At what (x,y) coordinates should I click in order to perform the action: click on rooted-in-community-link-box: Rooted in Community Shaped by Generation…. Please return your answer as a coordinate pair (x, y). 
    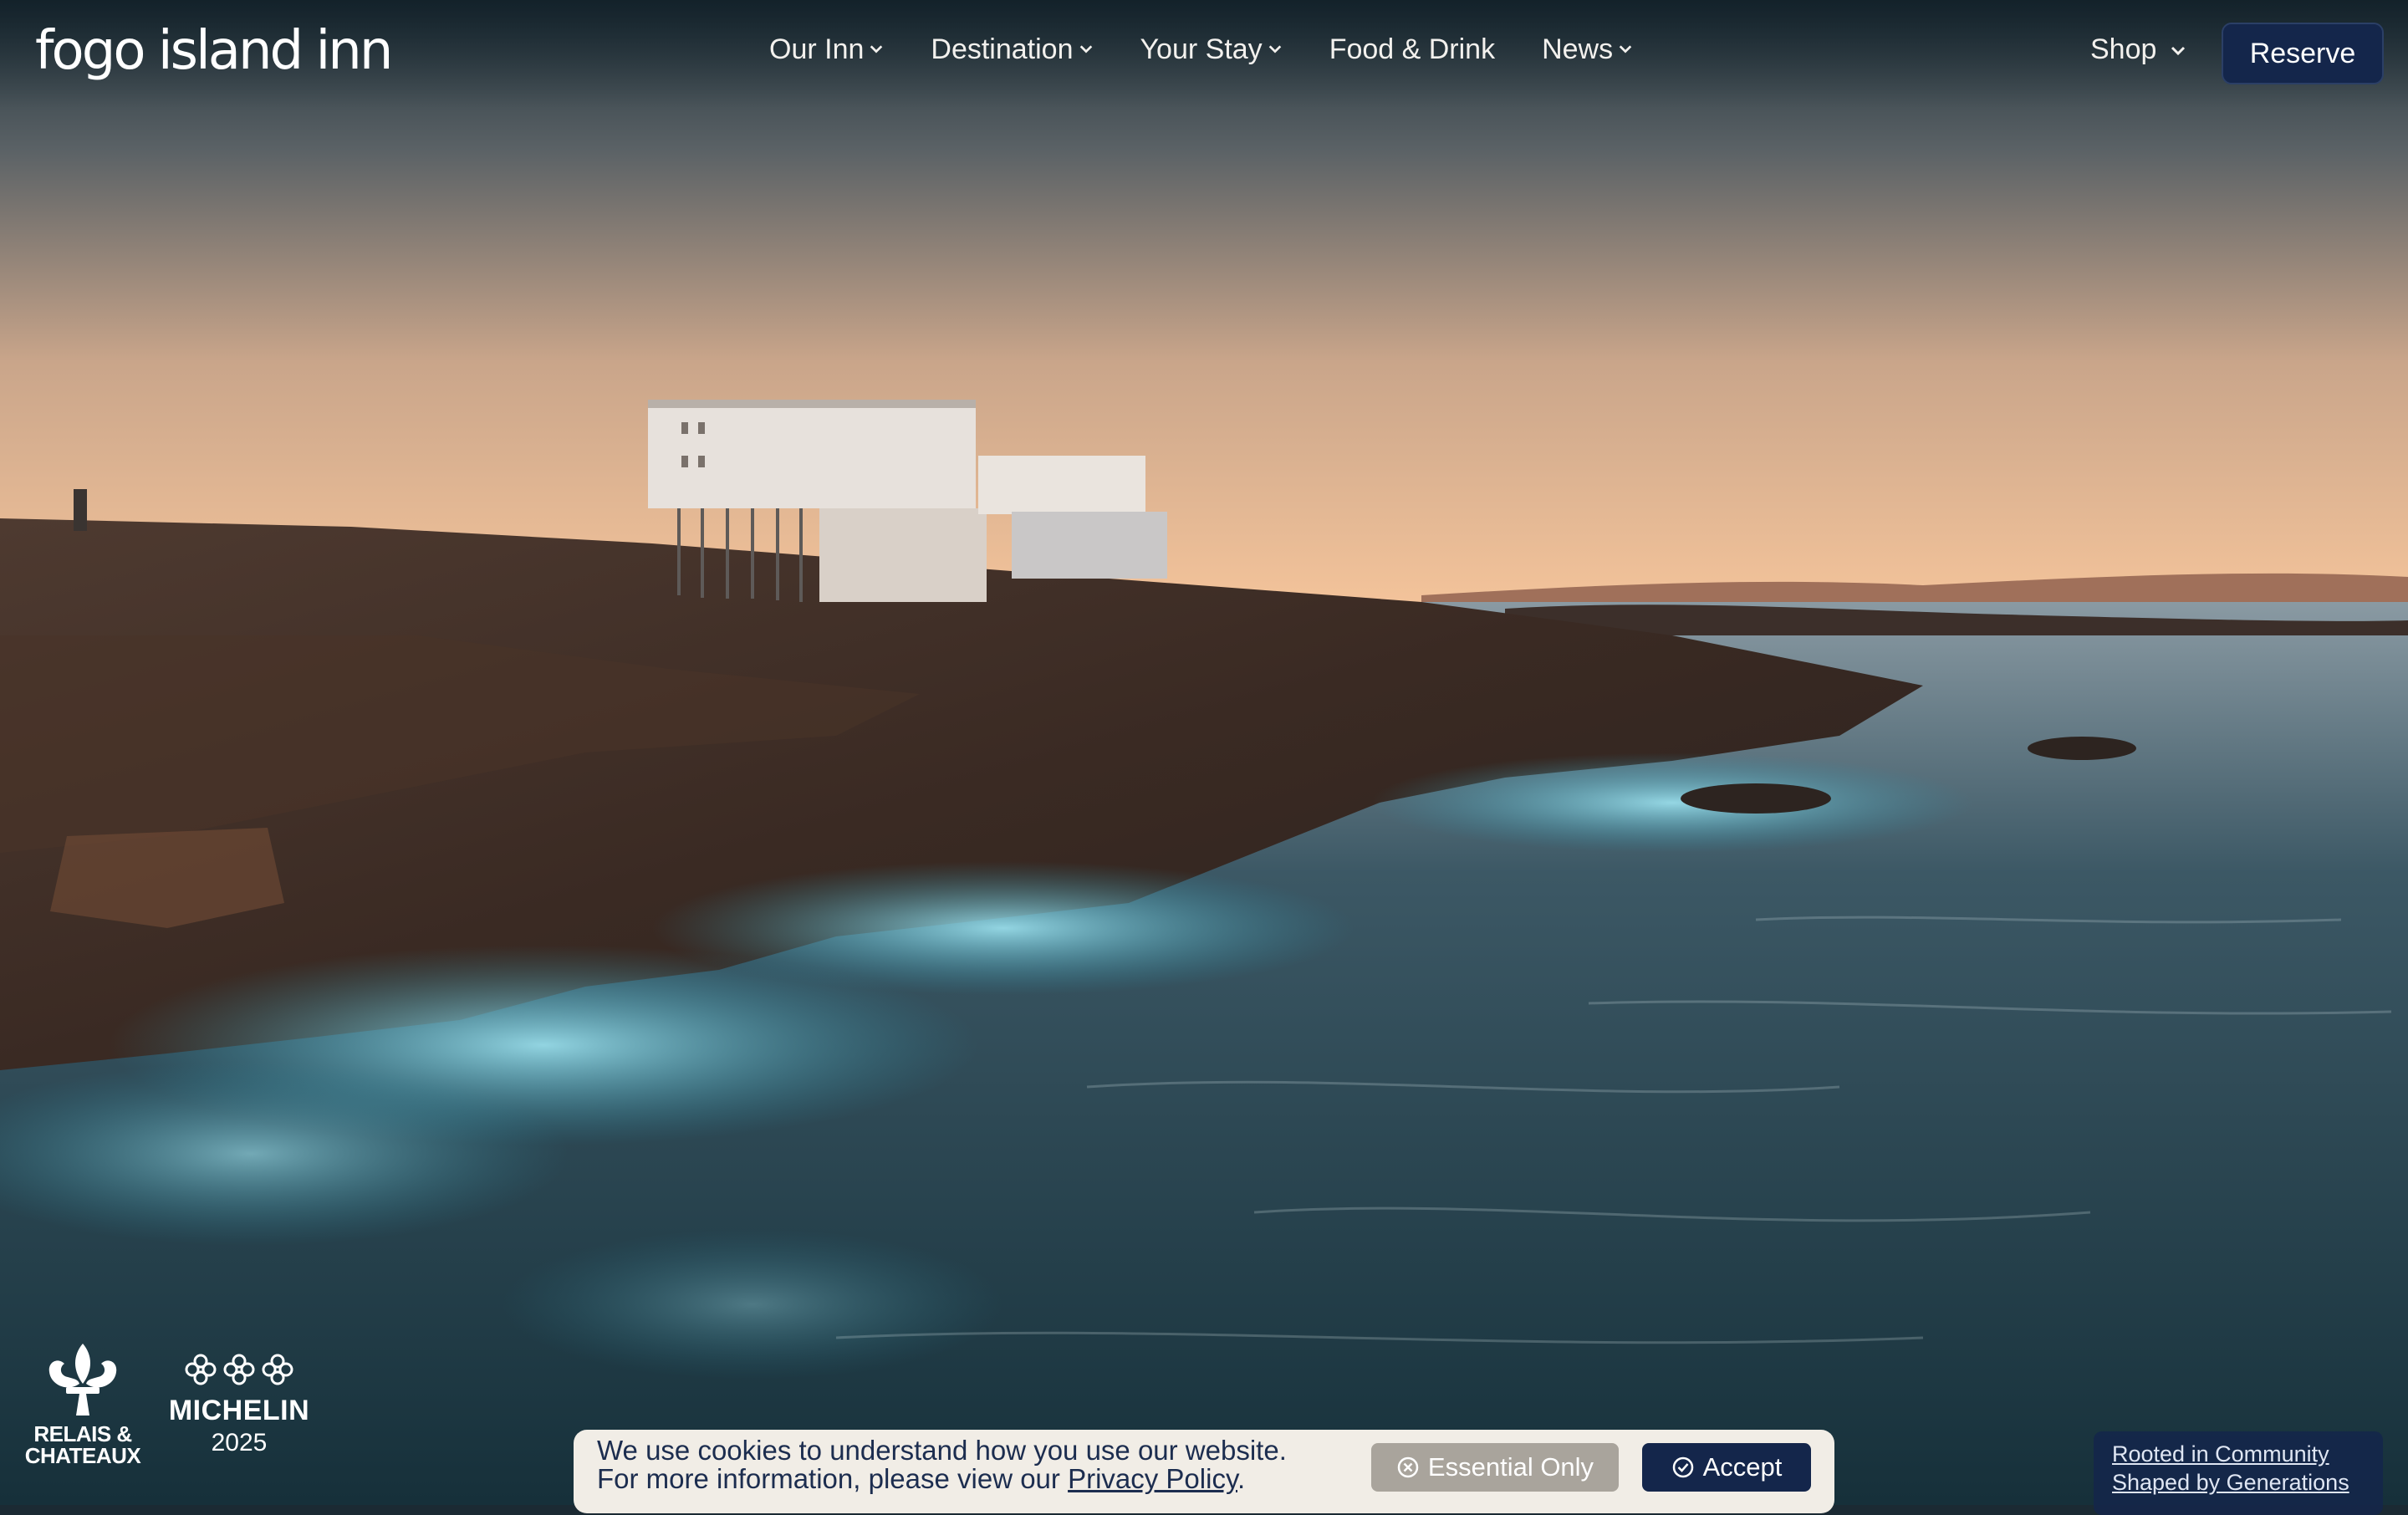
    Looking at the image, I should click on (2238, 1473).